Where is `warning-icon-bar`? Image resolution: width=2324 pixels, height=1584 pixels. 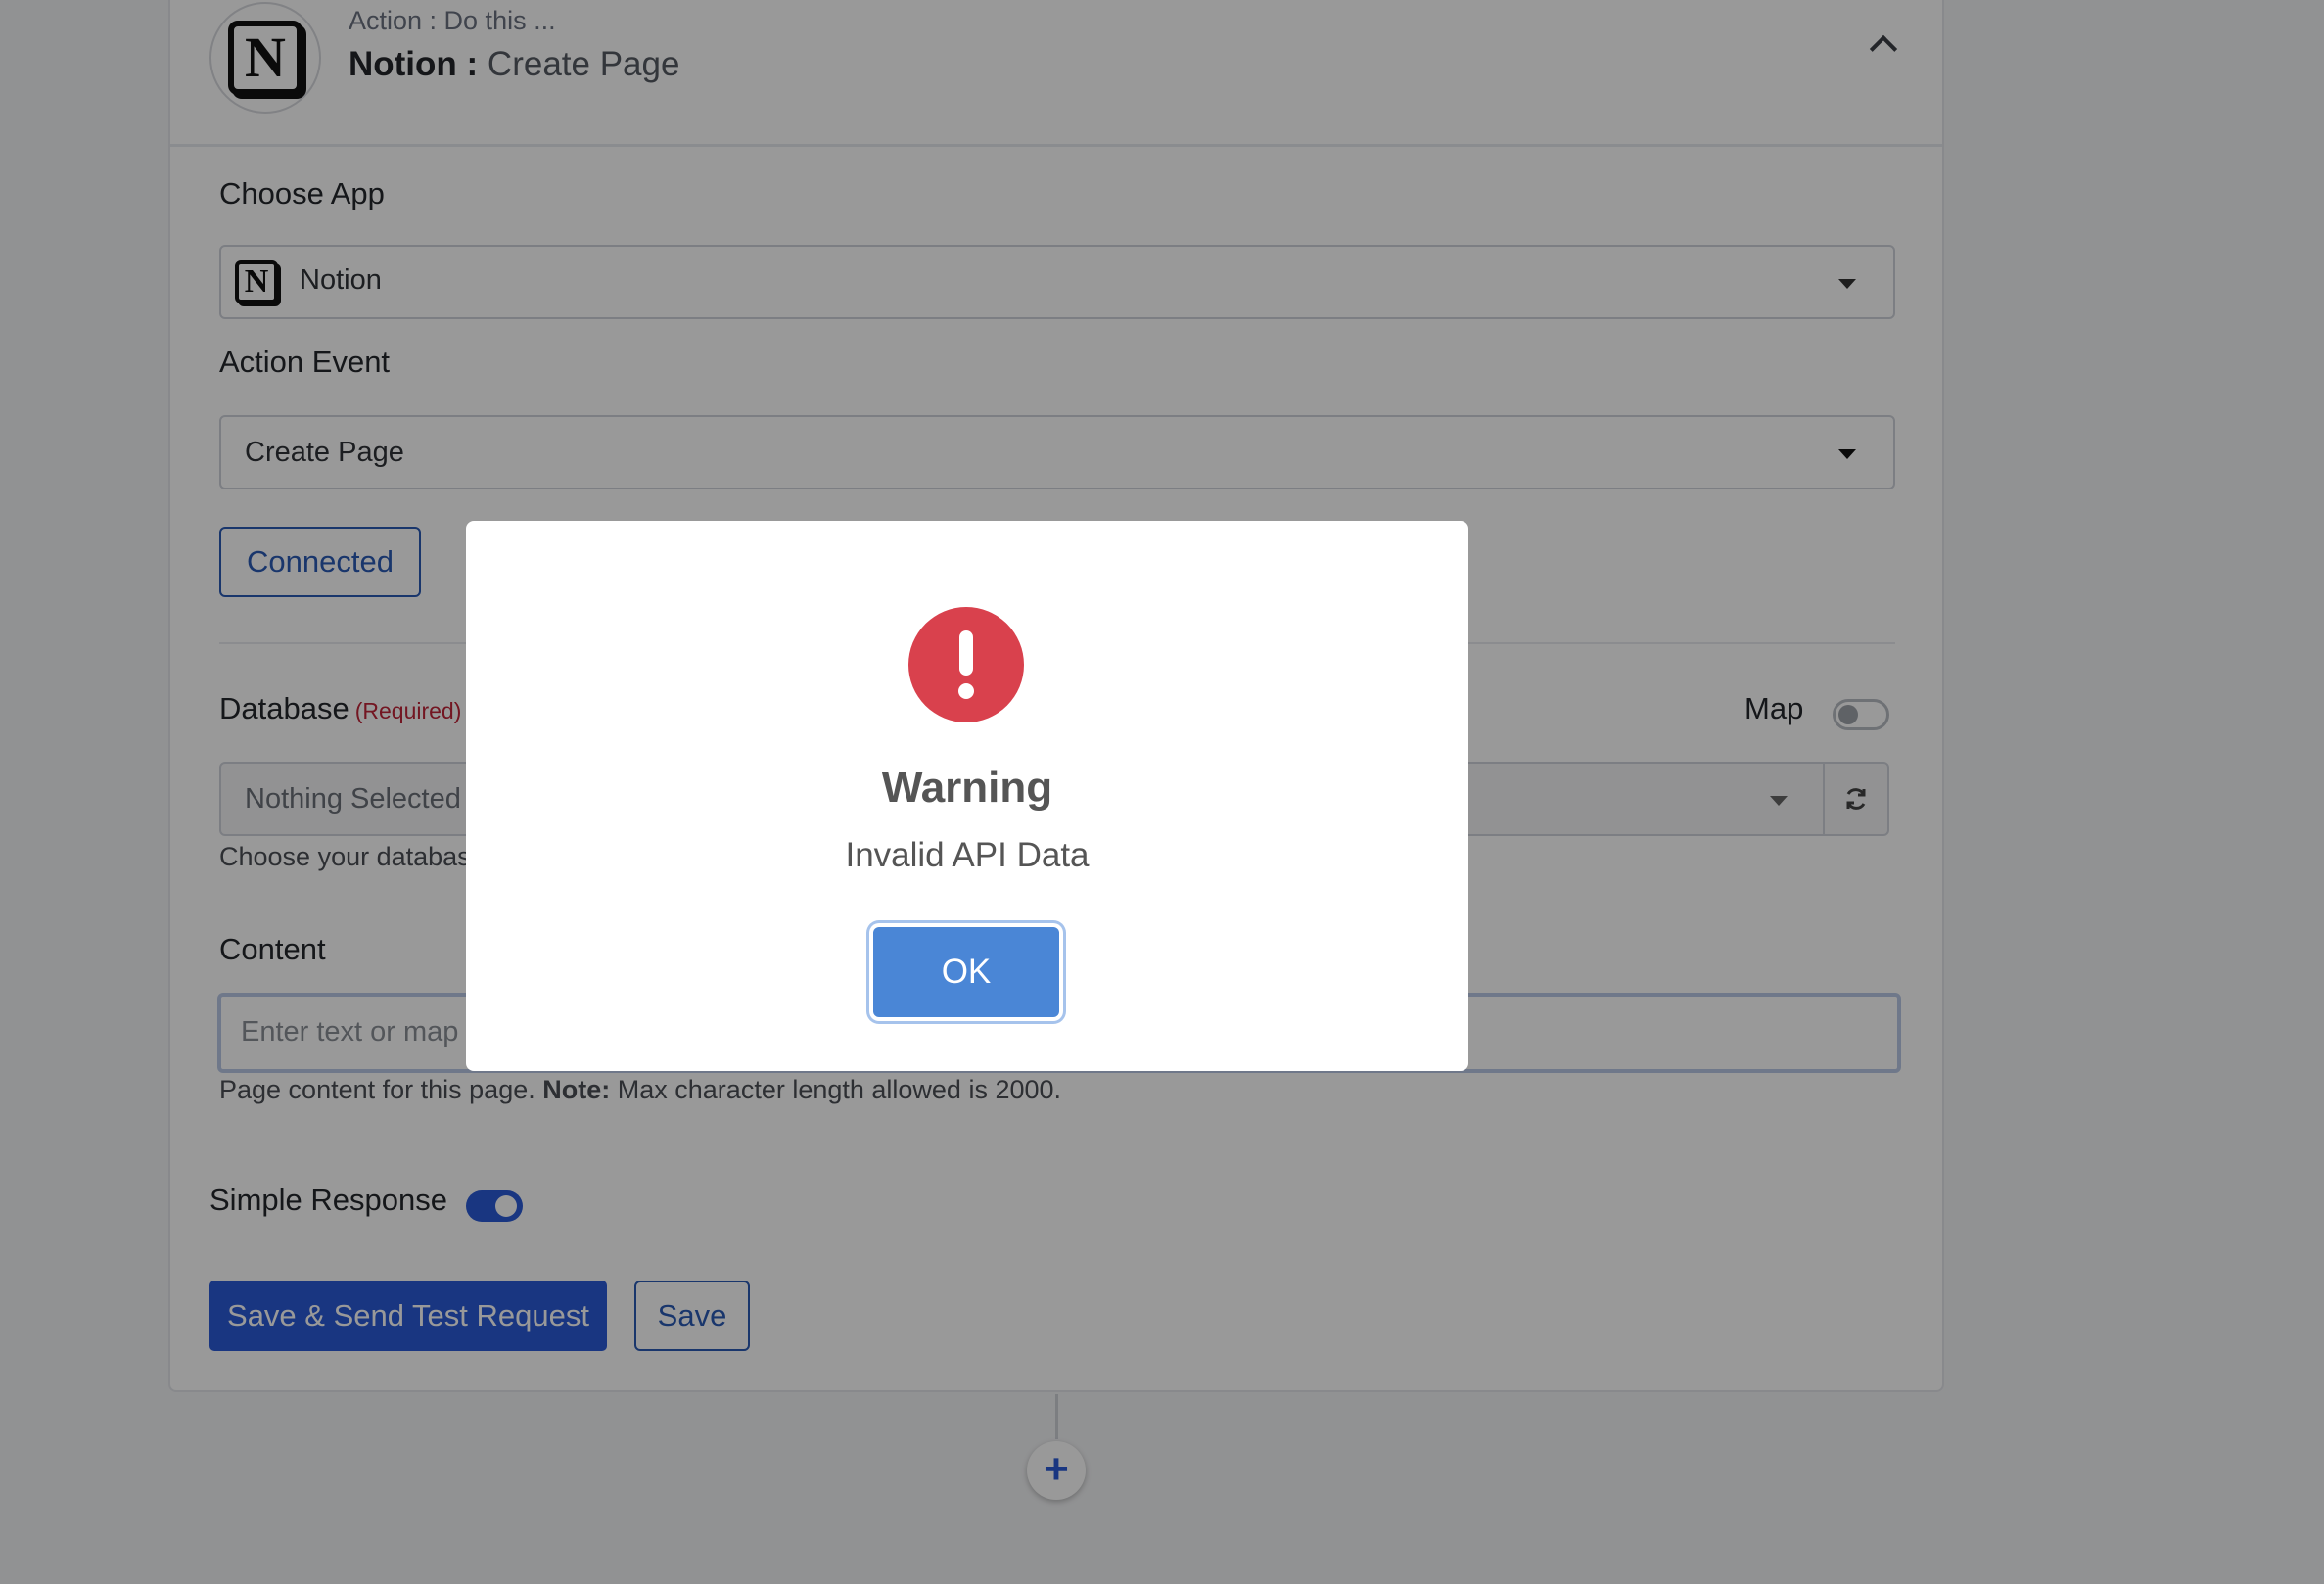 warning-icon-bar is located at coordinates (966, 653).